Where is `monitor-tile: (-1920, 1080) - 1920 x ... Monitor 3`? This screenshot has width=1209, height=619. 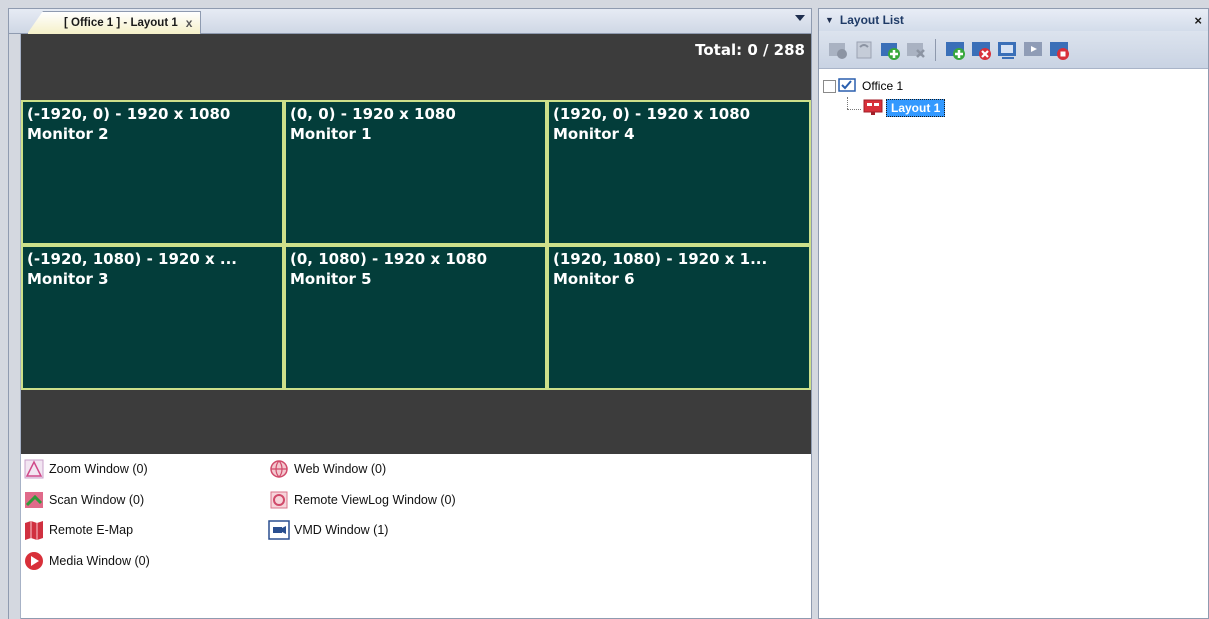
monitor-tile: (-1920, 1080) - 1920 x ... Monitor 3 is located at coordinates (152, 317).